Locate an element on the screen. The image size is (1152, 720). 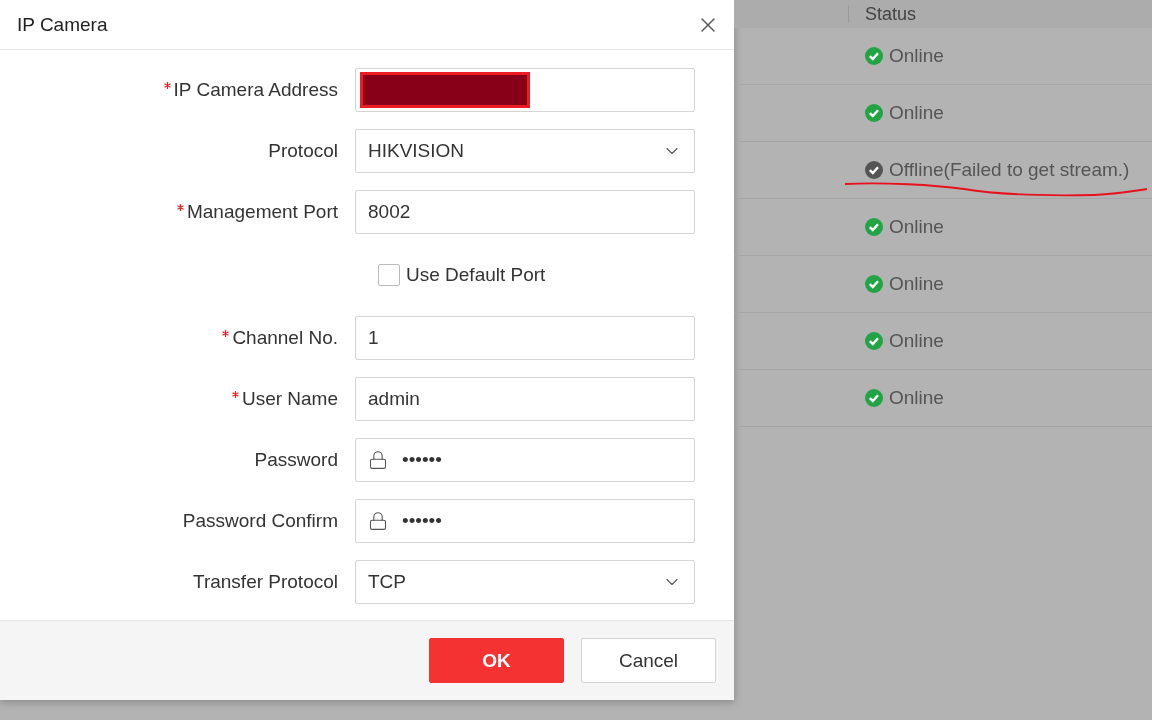
column-header: Status is located at coordinates (882, 14).